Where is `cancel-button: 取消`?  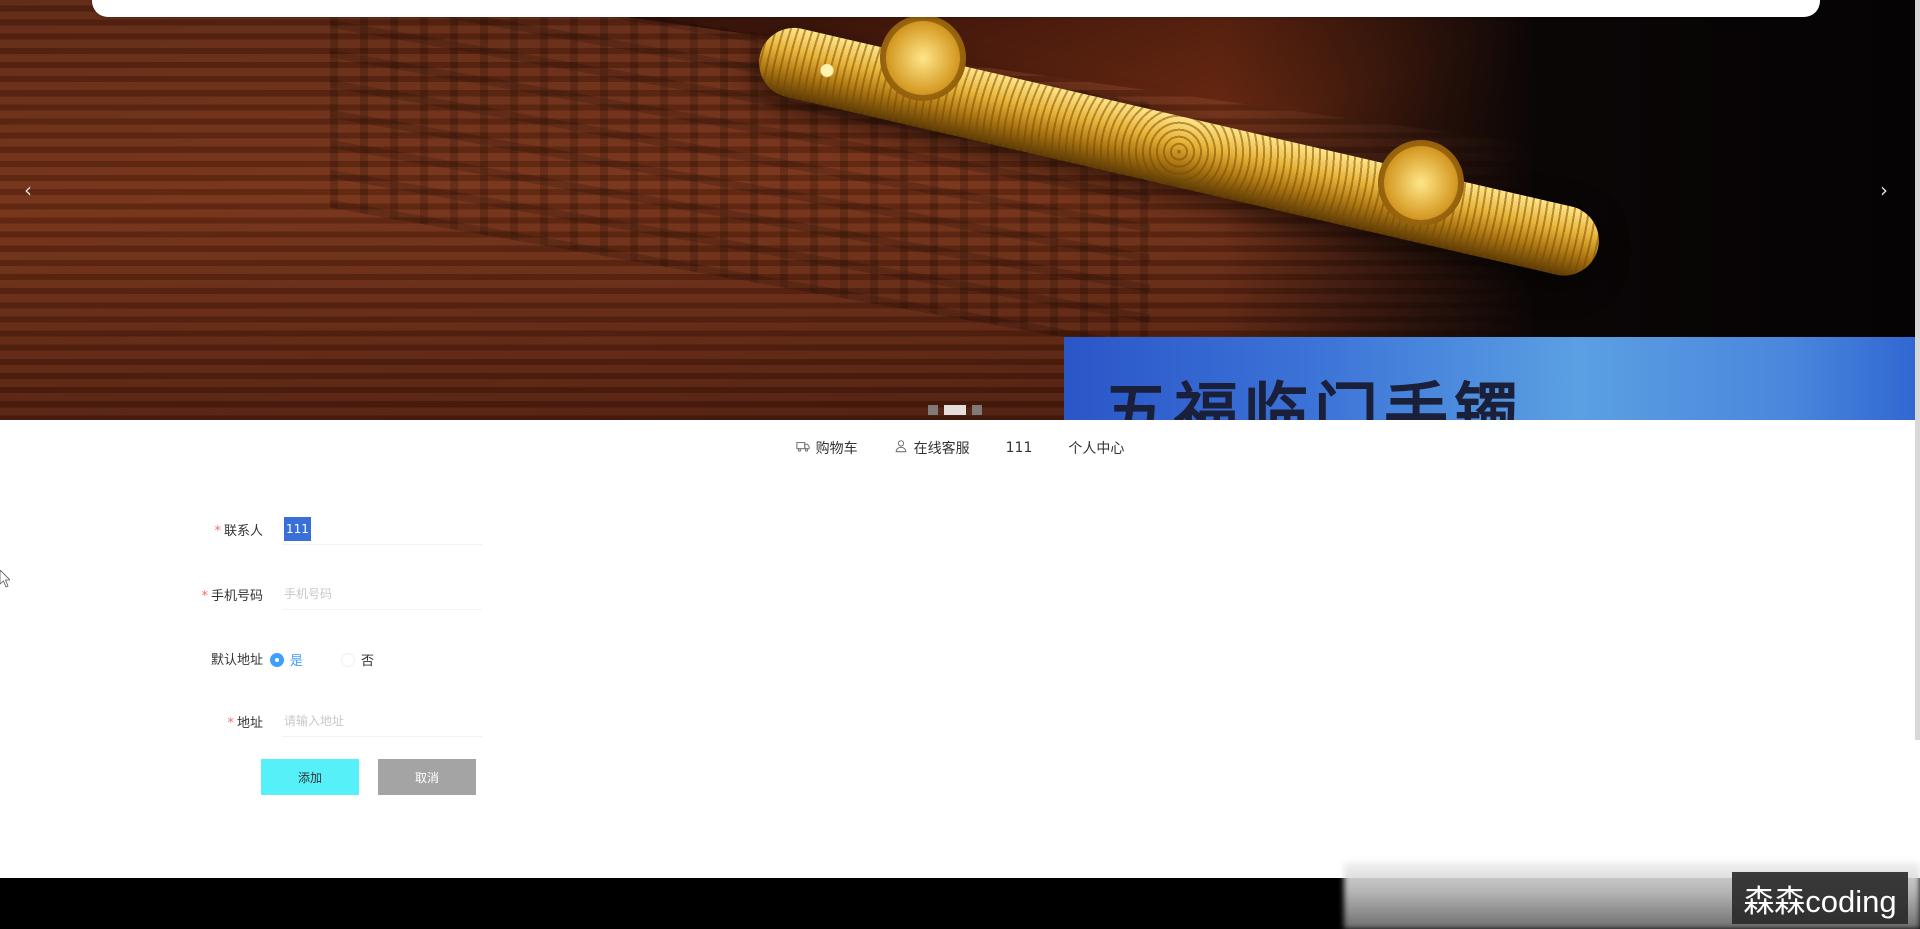 cancel-button: 取消 is located at coordinates (427, 777).